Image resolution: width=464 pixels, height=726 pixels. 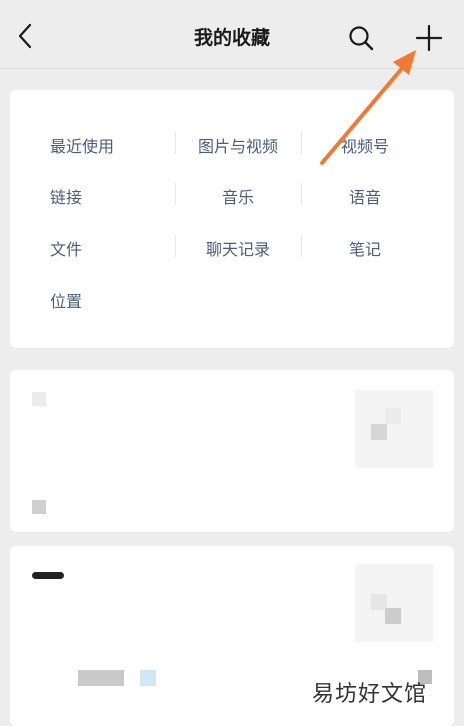 I want to click on nav-bar: 我的收藏, so click(x=232, y=34).